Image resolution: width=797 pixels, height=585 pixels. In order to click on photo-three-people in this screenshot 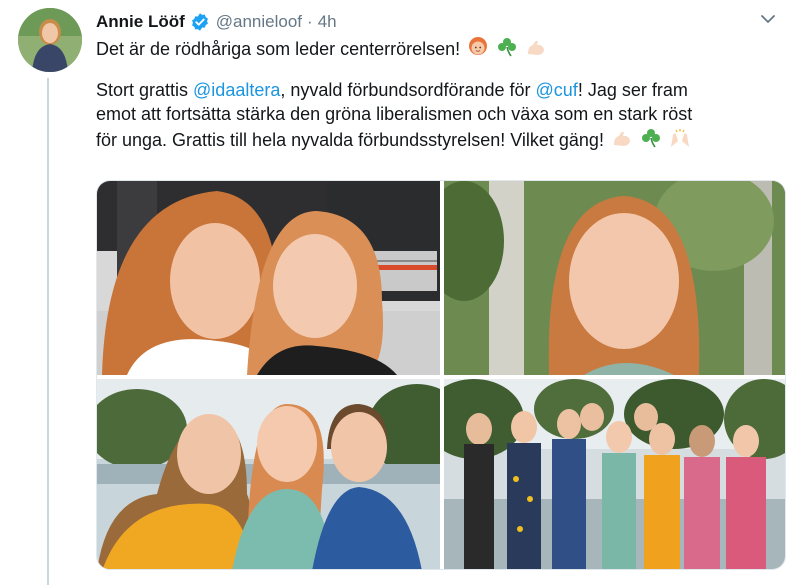, I will do `click(268, 474)`.